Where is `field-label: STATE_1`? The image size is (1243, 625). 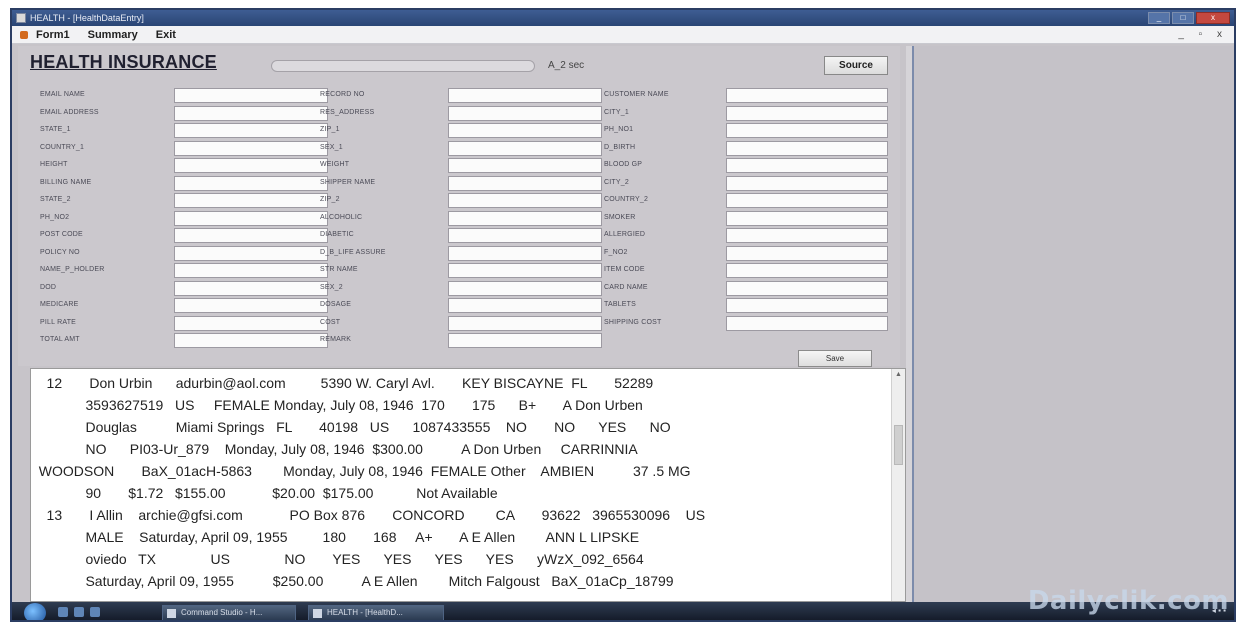
field-label: STATE_1 is located at coordinates (55, 129).